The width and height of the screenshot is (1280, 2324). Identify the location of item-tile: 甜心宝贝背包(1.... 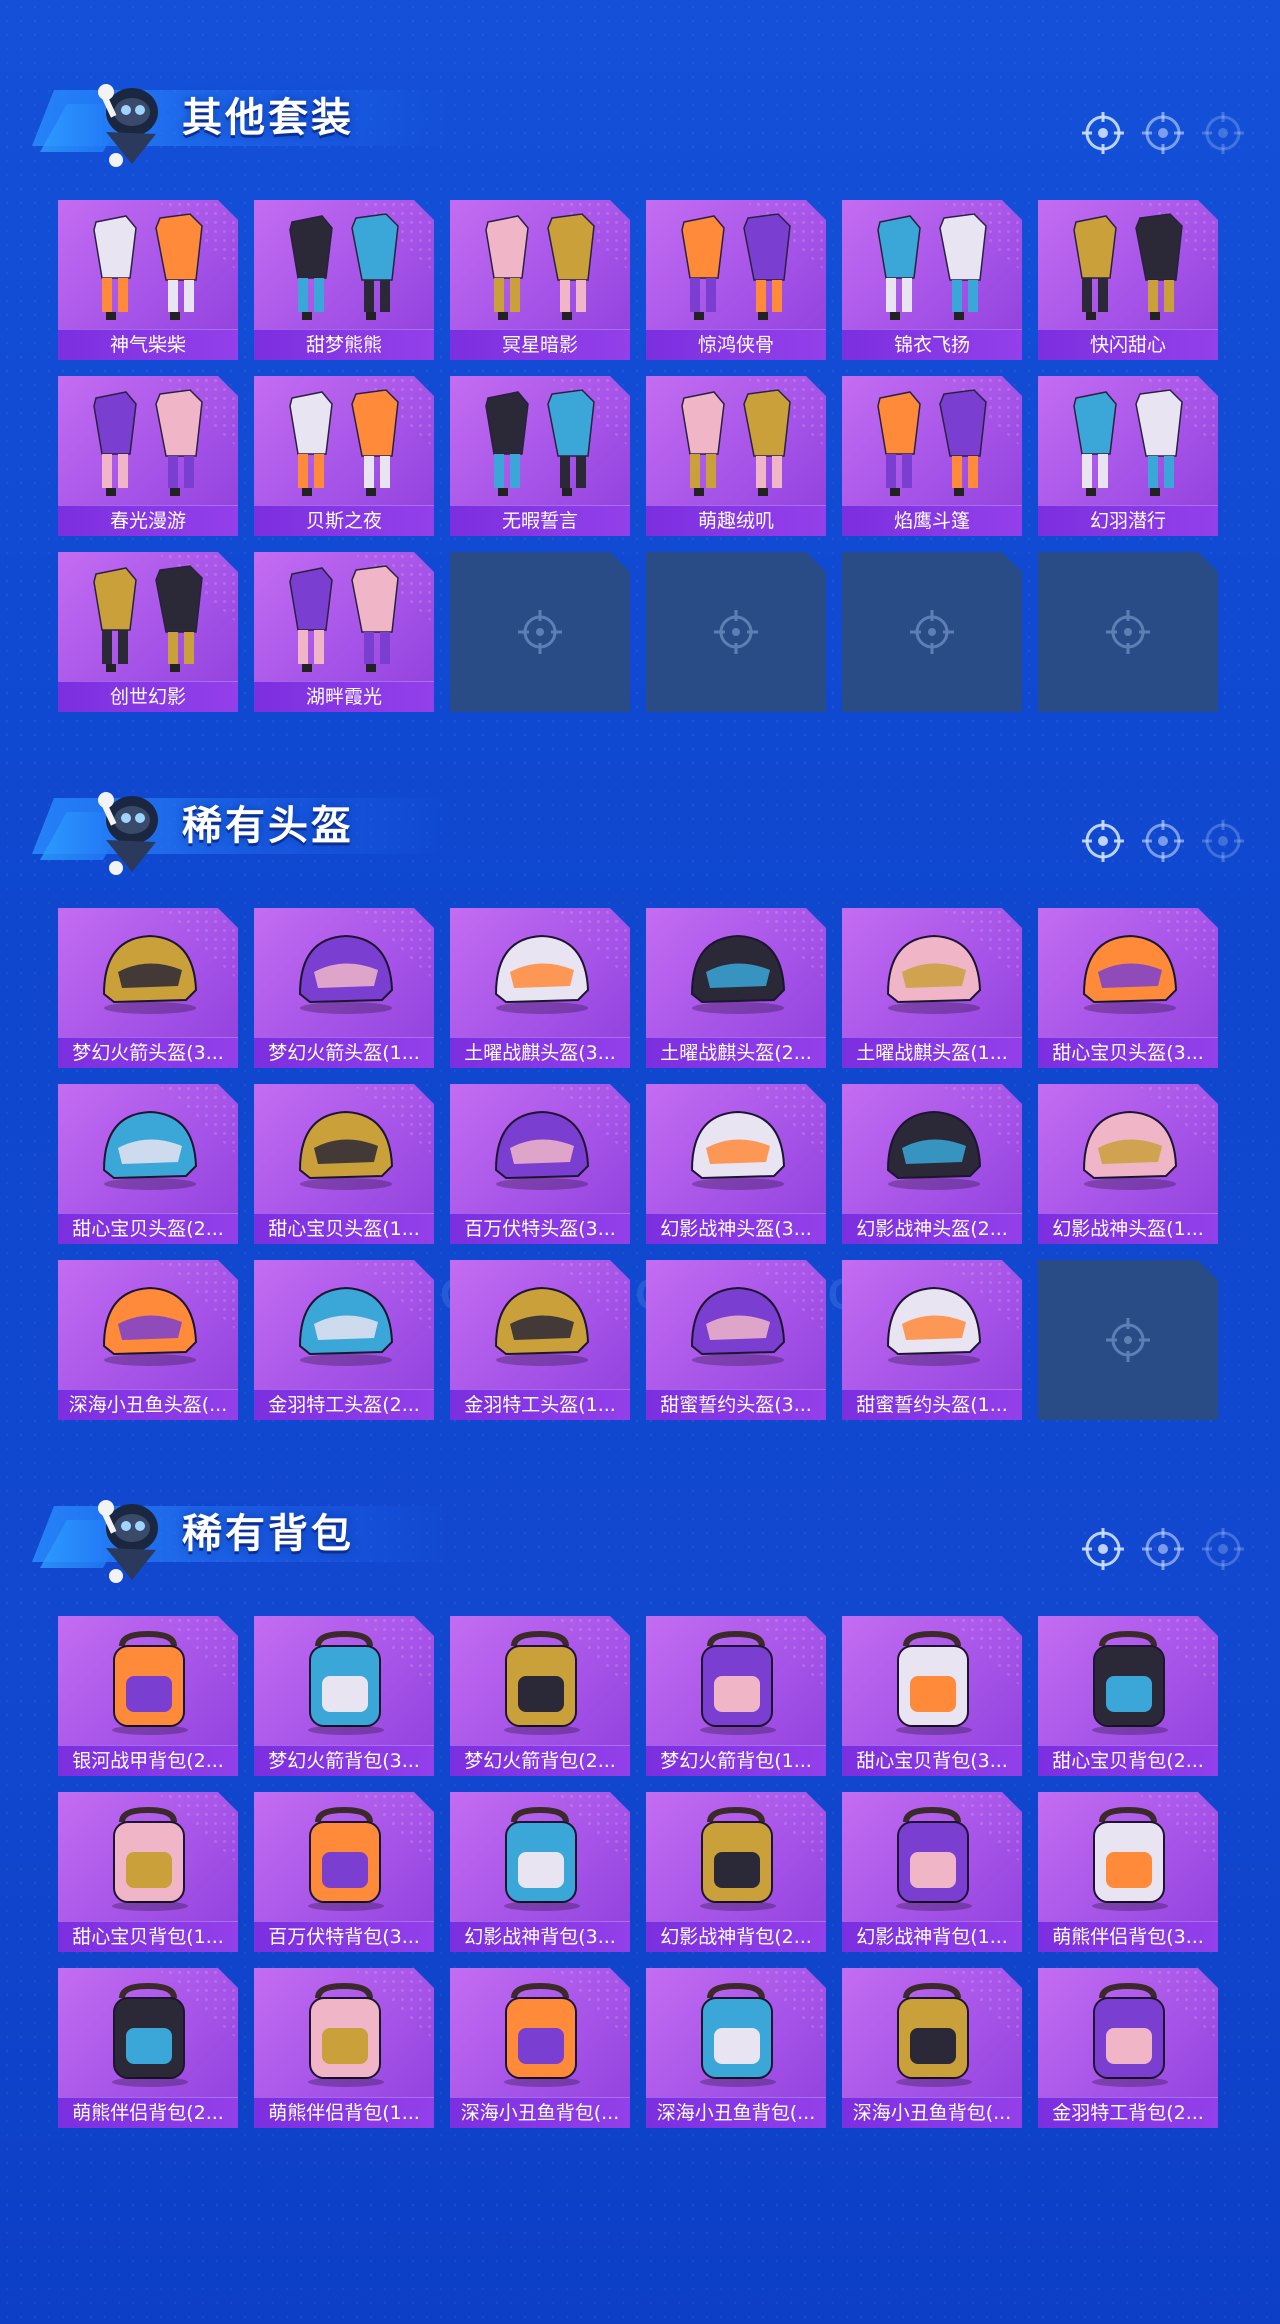
(148, 1872).